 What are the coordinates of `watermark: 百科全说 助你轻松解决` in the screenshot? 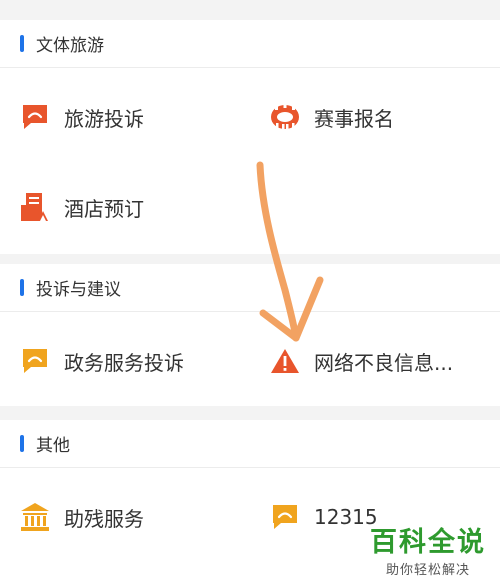 It's located at (428, 552).